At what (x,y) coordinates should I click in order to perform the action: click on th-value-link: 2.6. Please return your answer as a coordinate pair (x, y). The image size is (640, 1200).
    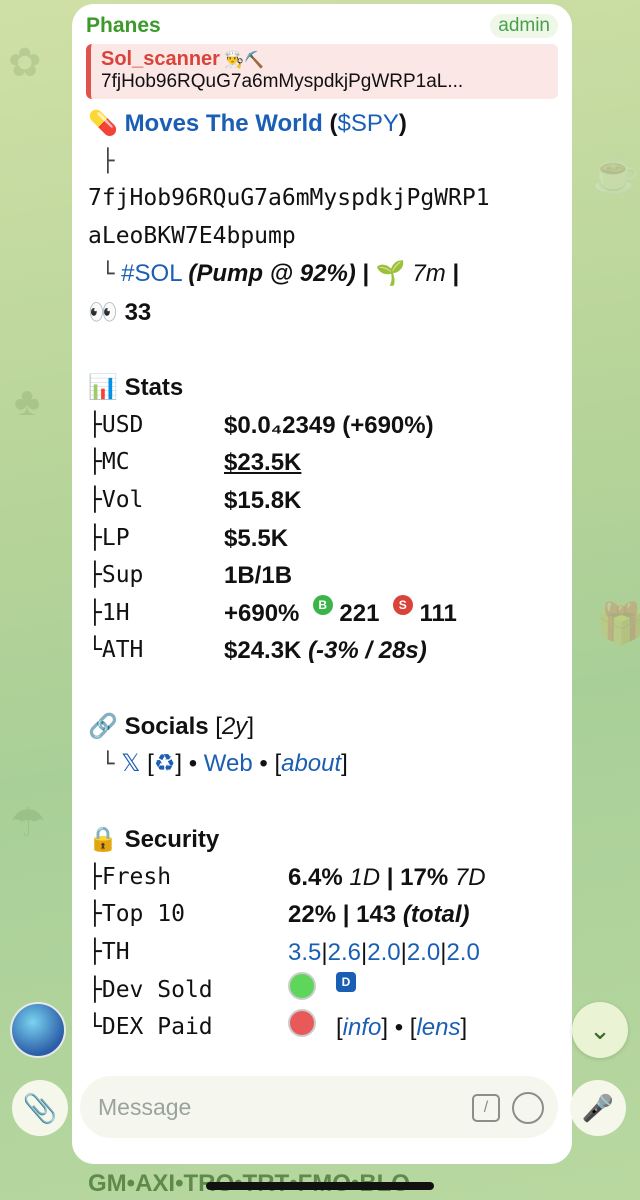
    Looking at the image, I should click on (344, 953).